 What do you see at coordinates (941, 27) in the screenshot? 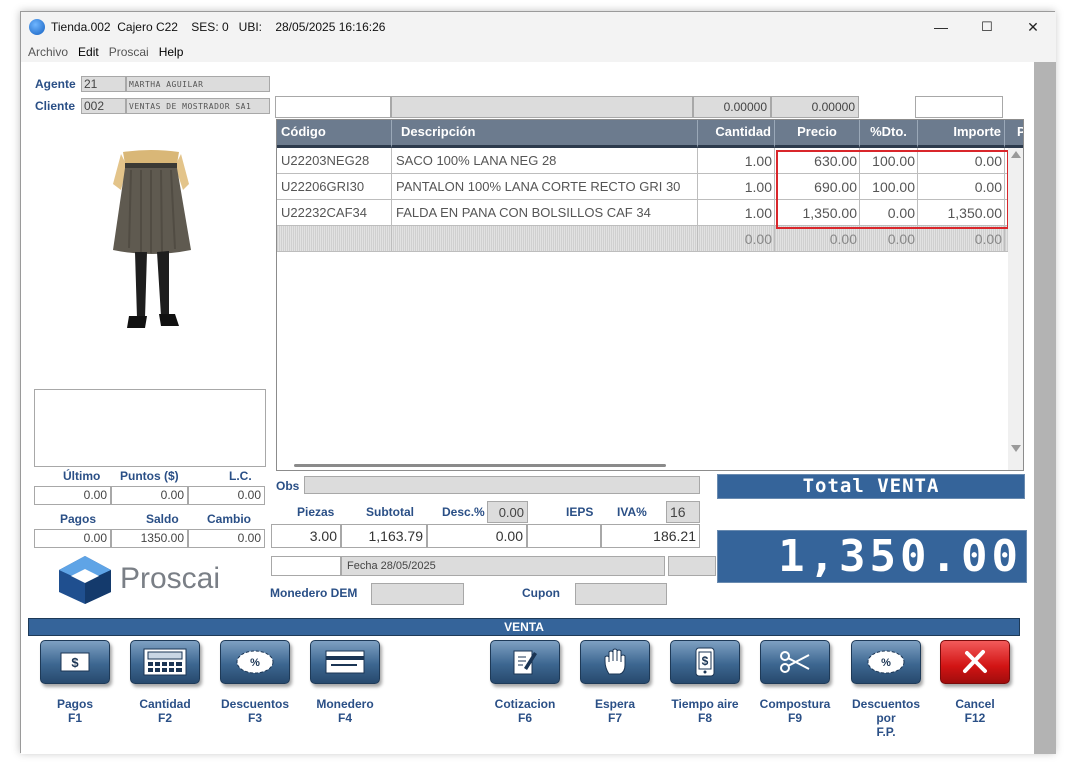
I see `minimize-button: —` at bounding box center [941, 27].